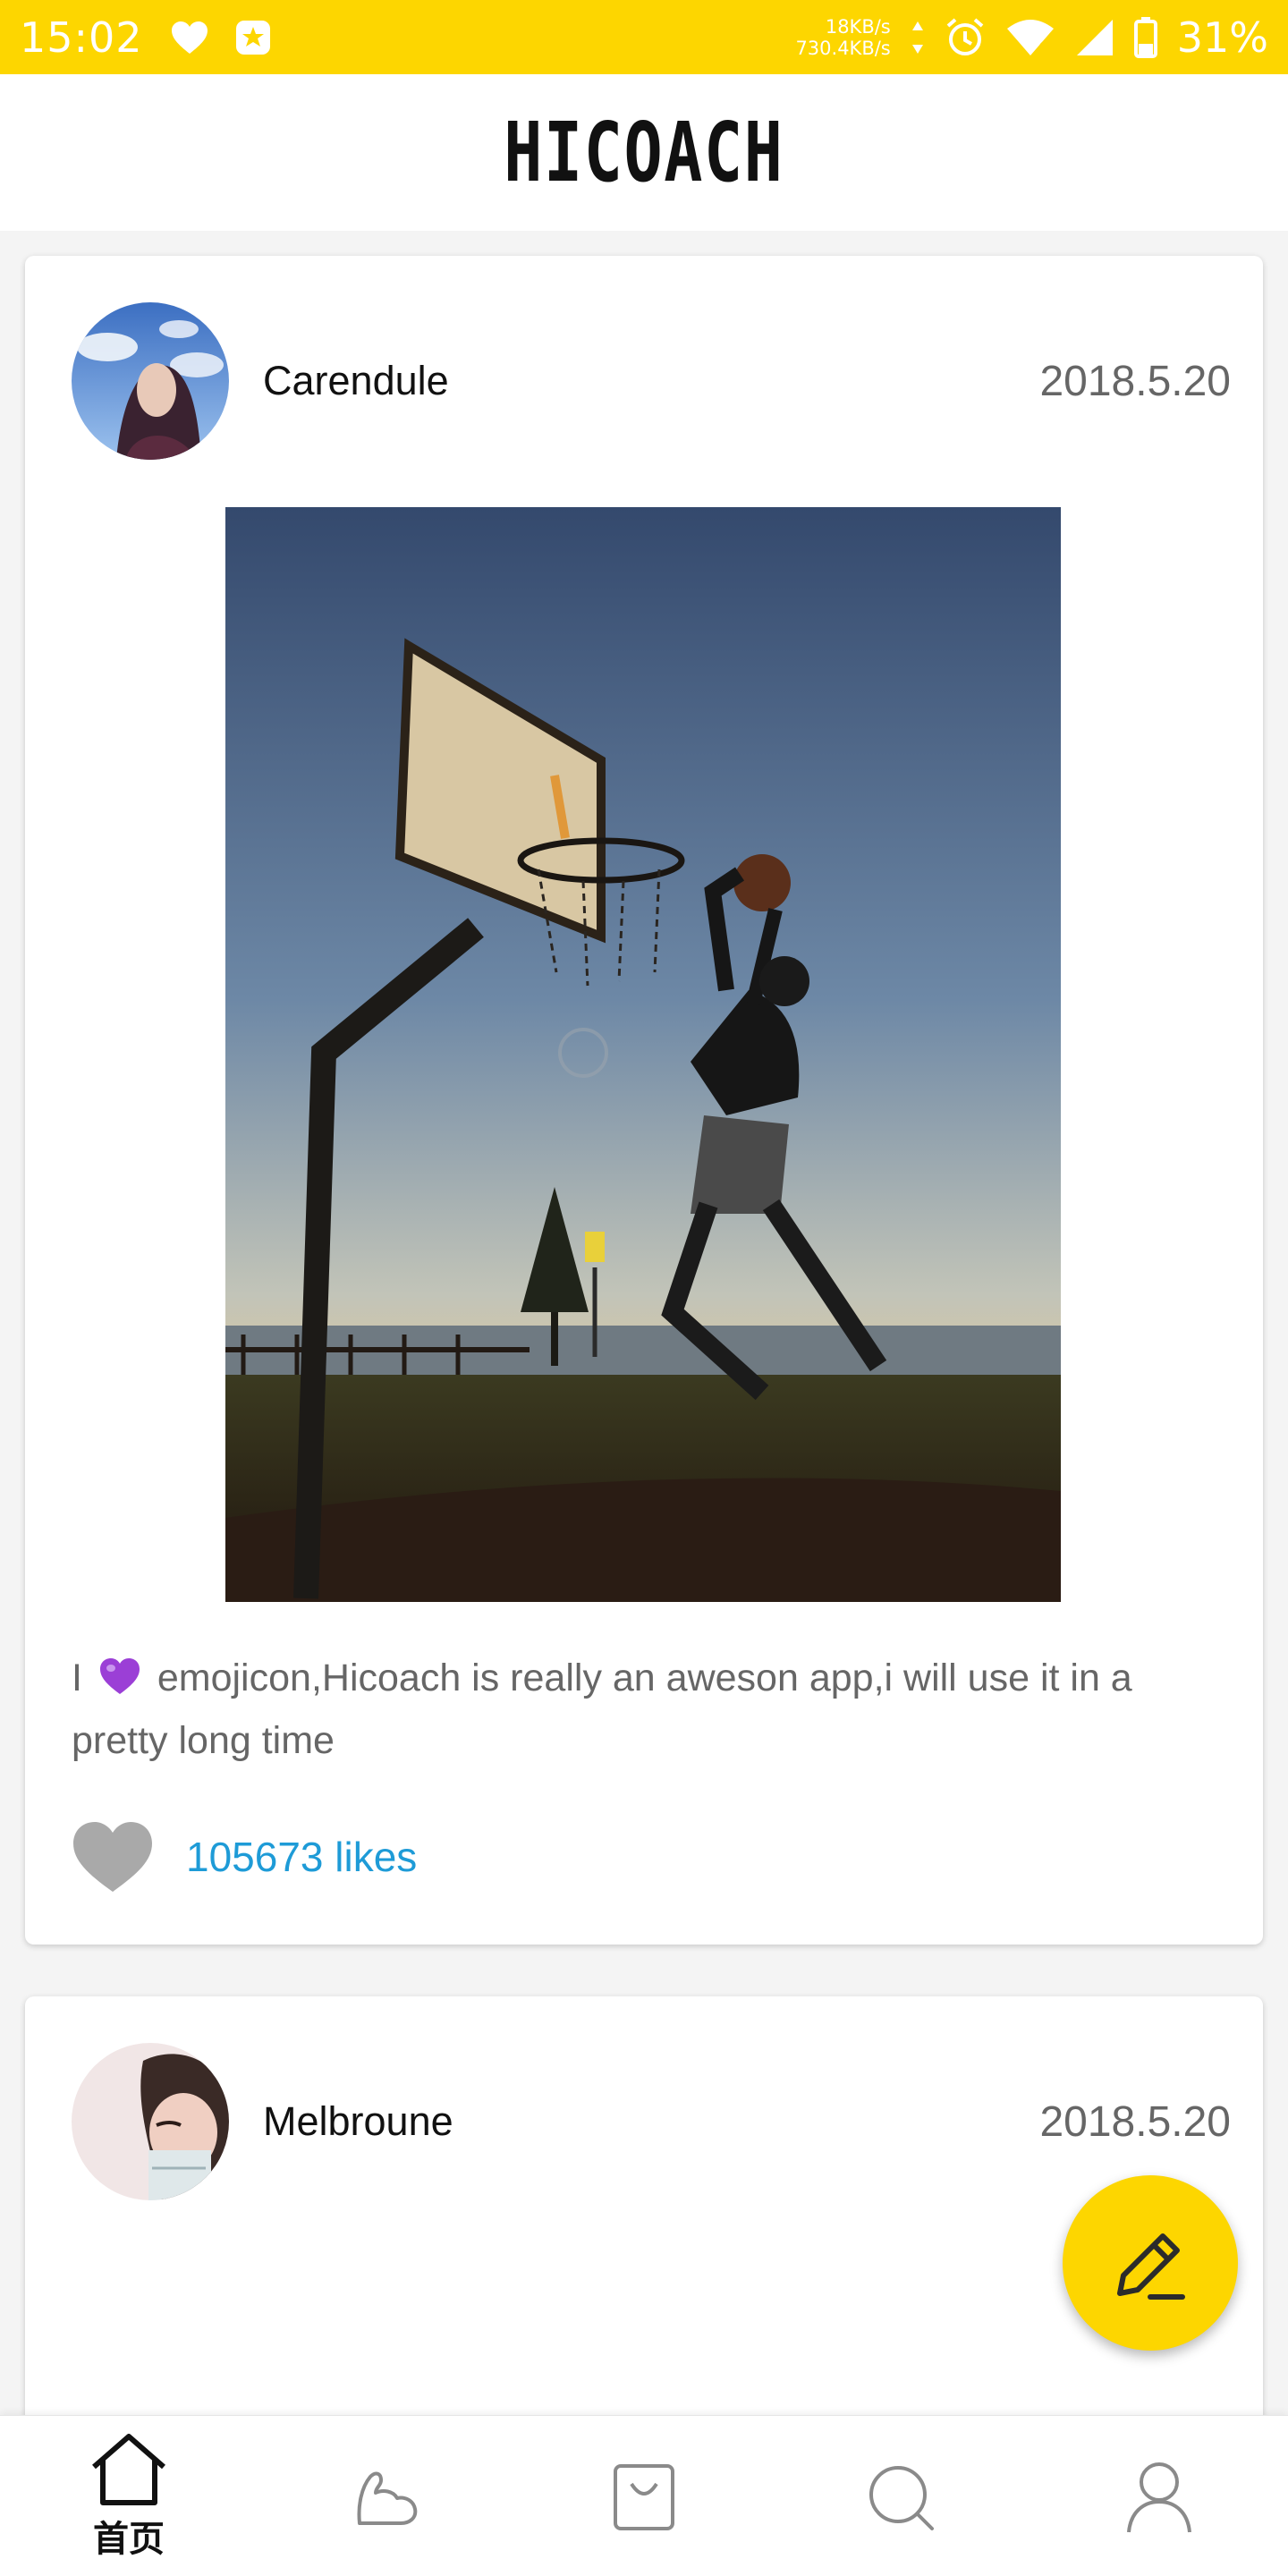 This screenshot has height=2576, width=1288. I want to click on status-bar: 15:02 18KB/s 730.4KB/s 31%, so click(644, 37).